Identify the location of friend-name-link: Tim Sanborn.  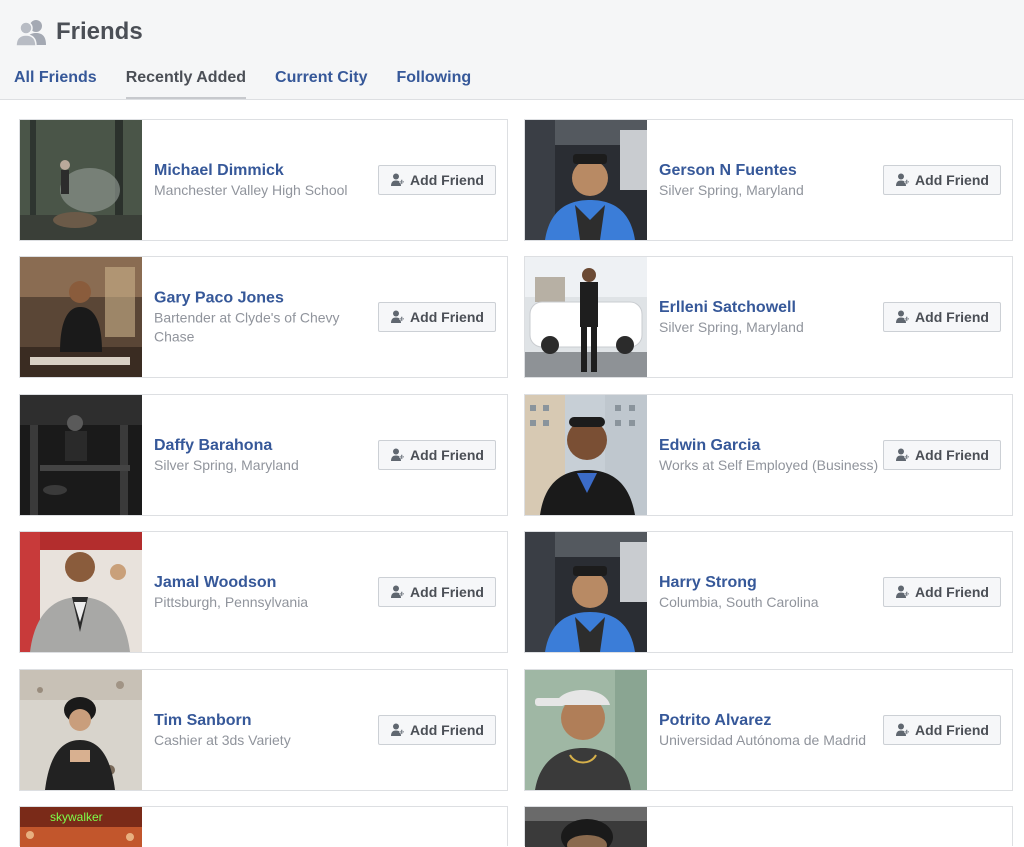
(264, 720).